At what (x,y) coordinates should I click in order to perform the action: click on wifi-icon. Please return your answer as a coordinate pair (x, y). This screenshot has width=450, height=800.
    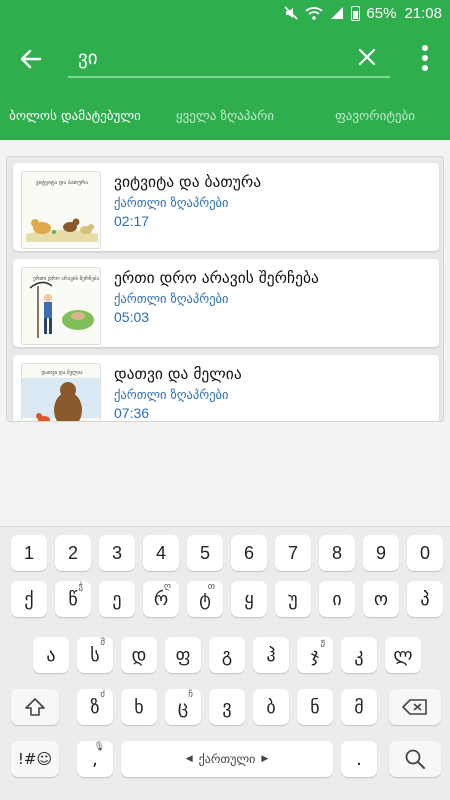
    Looking at the image, I should click on (314, 13).